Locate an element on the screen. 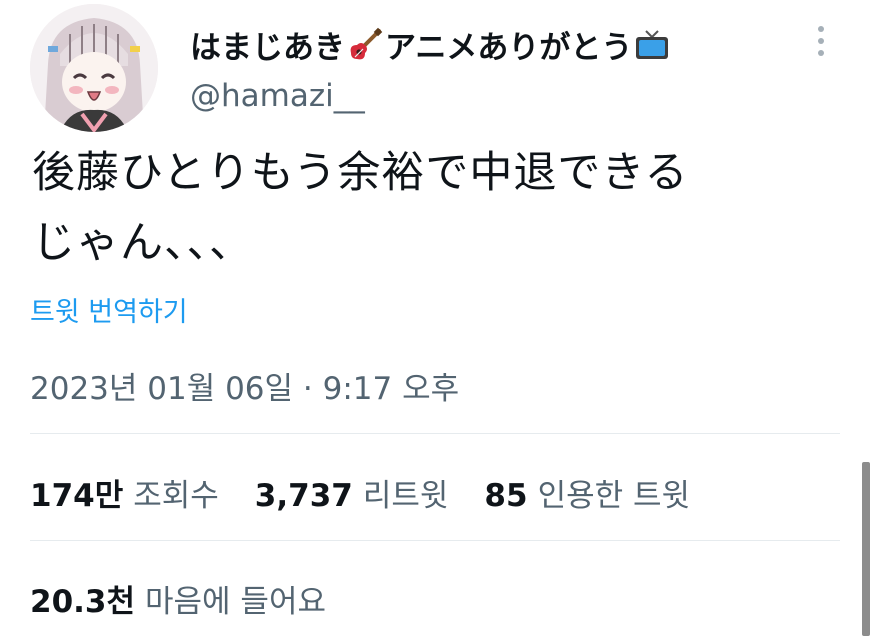 The height and width of the screenshot is (636, 870). views-label: 조회수 is located at coordinates (176, 496).